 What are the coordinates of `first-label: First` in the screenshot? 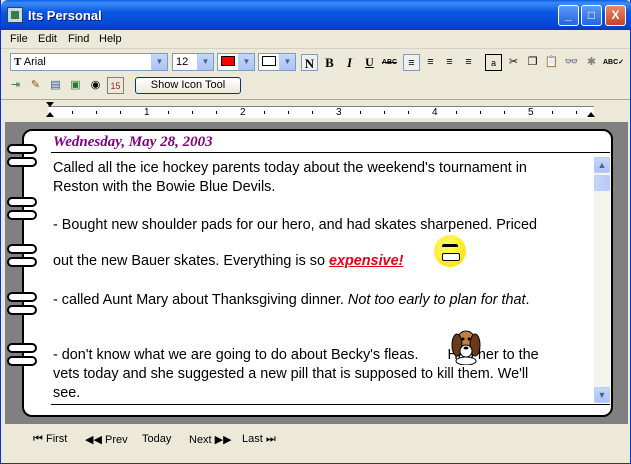 It's located at (56, 439).